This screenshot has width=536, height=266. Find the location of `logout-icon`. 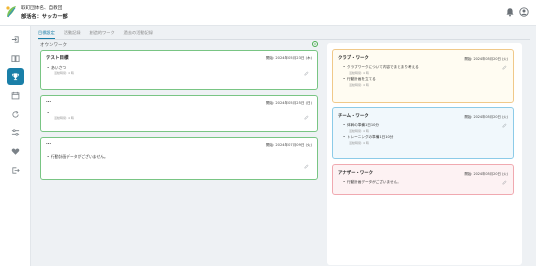

logout-icon is located at coordinates (16, 170).